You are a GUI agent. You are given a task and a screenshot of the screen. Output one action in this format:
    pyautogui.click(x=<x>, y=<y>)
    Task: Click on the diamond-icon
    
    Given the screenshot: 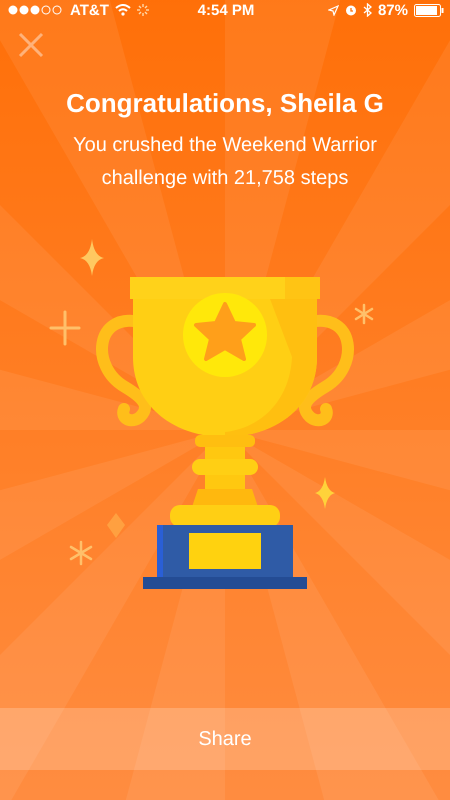 What is the action you would take?
    pyautogui.click(x=116, y=525)
    